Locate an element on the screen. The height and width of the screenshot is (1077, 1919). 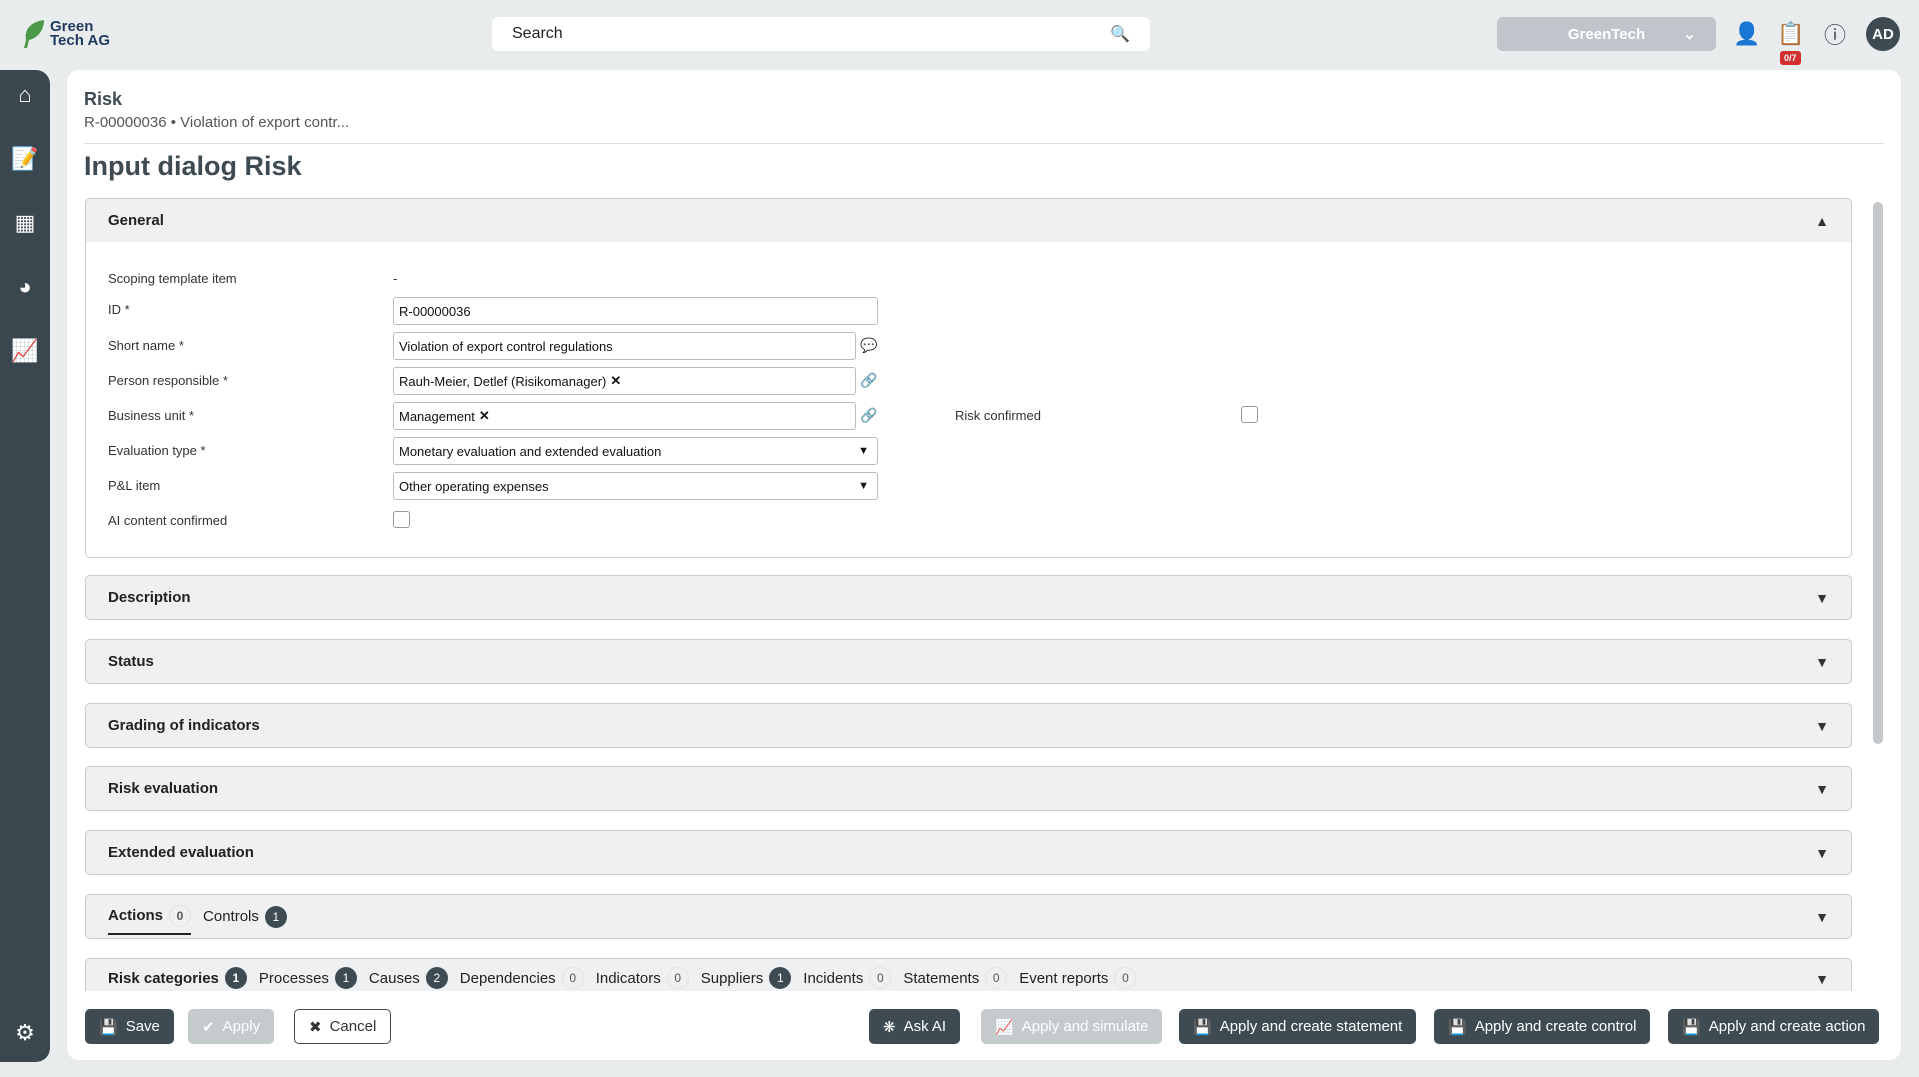
user-icon: 👤 is located at coordinates (1747, 34).